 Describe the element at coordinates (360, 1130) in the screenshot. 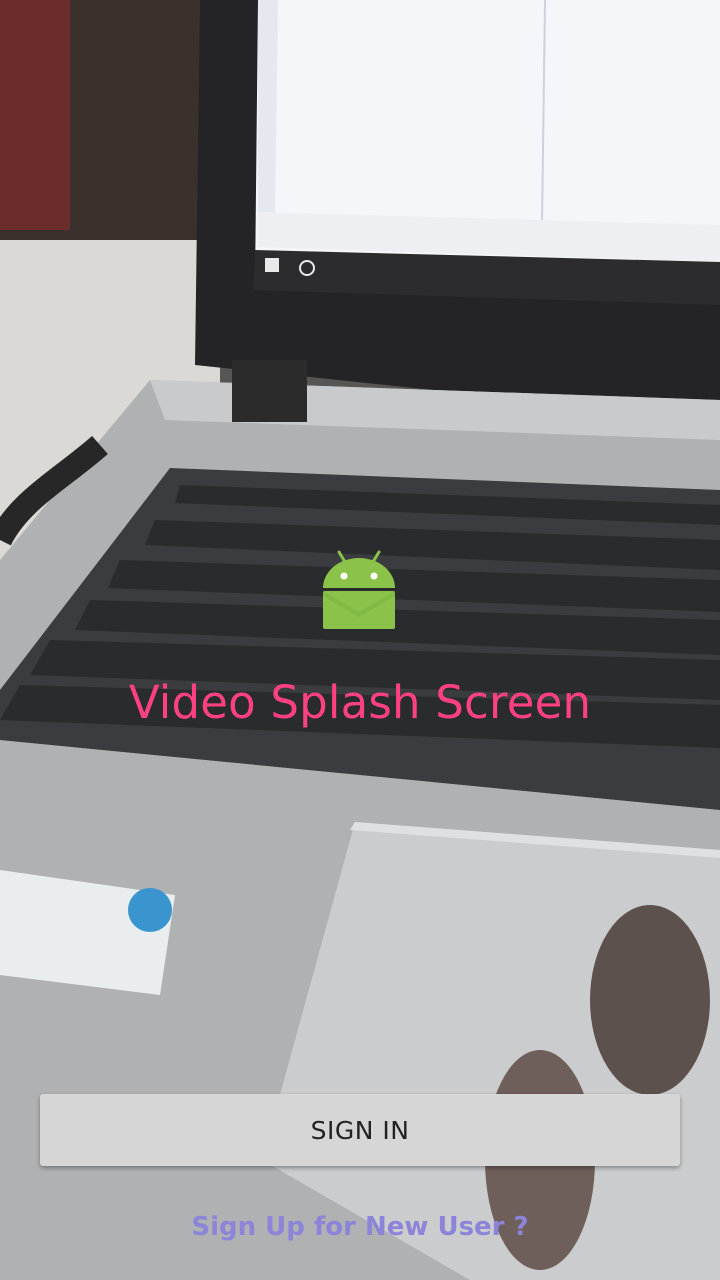

I see `sign-in-button: SIGN IN` at that location.